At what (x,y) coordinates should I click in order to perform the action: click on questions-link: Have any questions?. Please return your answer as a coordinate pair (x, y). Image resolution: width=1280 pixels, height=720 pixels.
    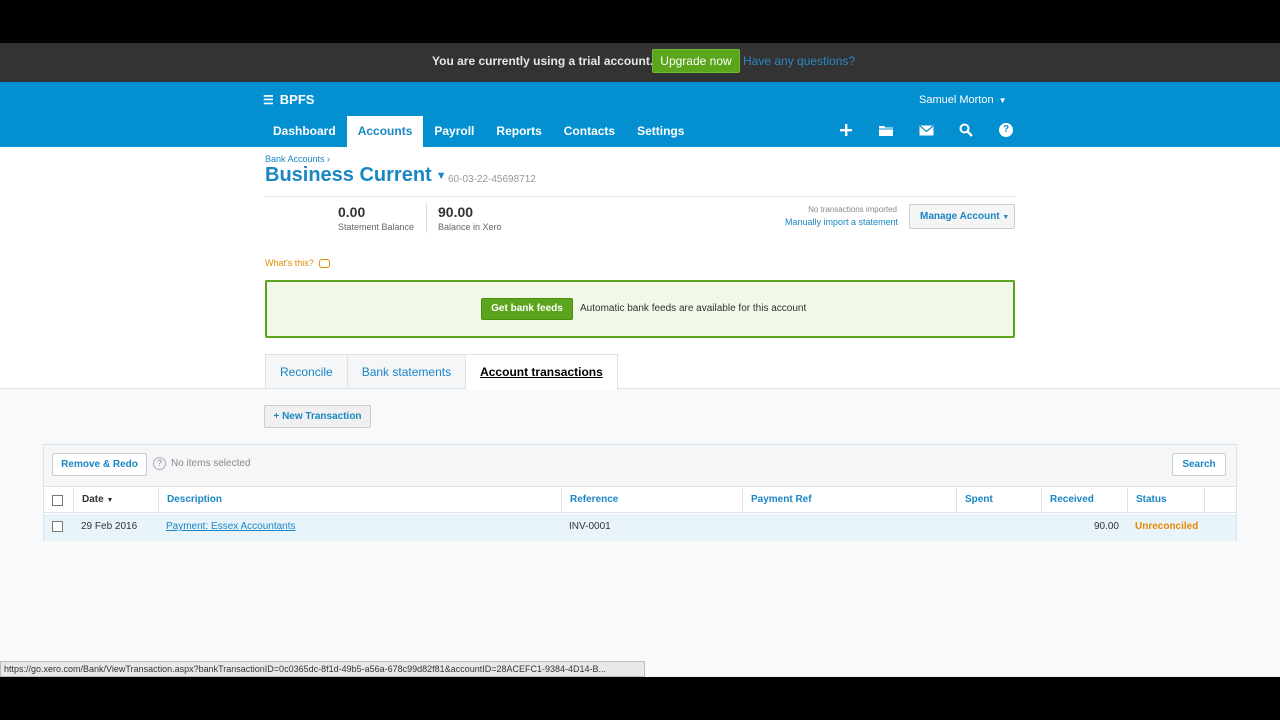
    Looking at the image, I should click on (799, 61).